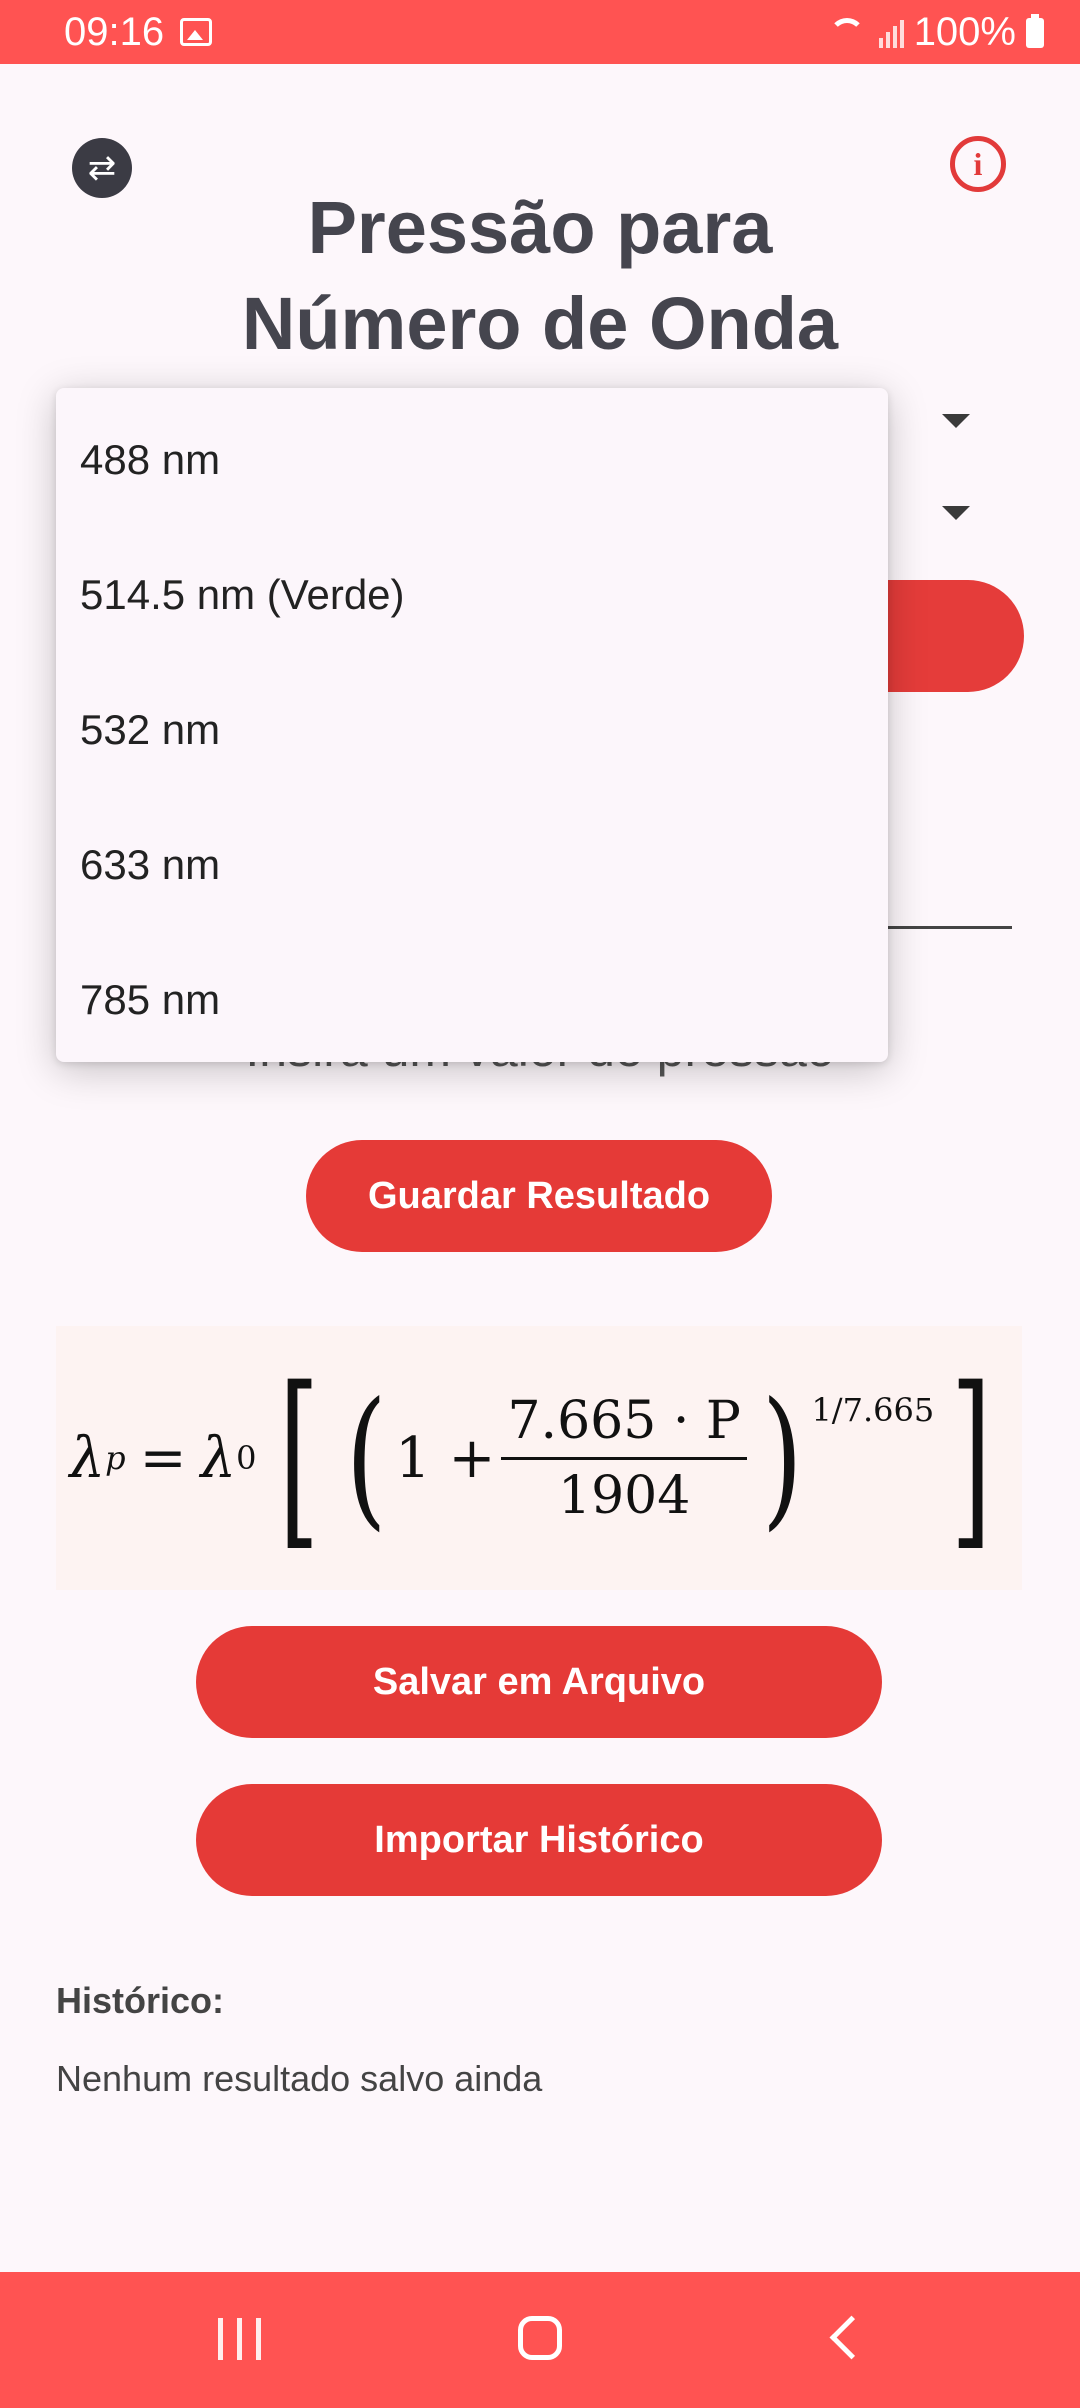  Describe the element at coordinates (115, 1458) in the screenshot. I see `formula-lhs-sub: p` at that location.